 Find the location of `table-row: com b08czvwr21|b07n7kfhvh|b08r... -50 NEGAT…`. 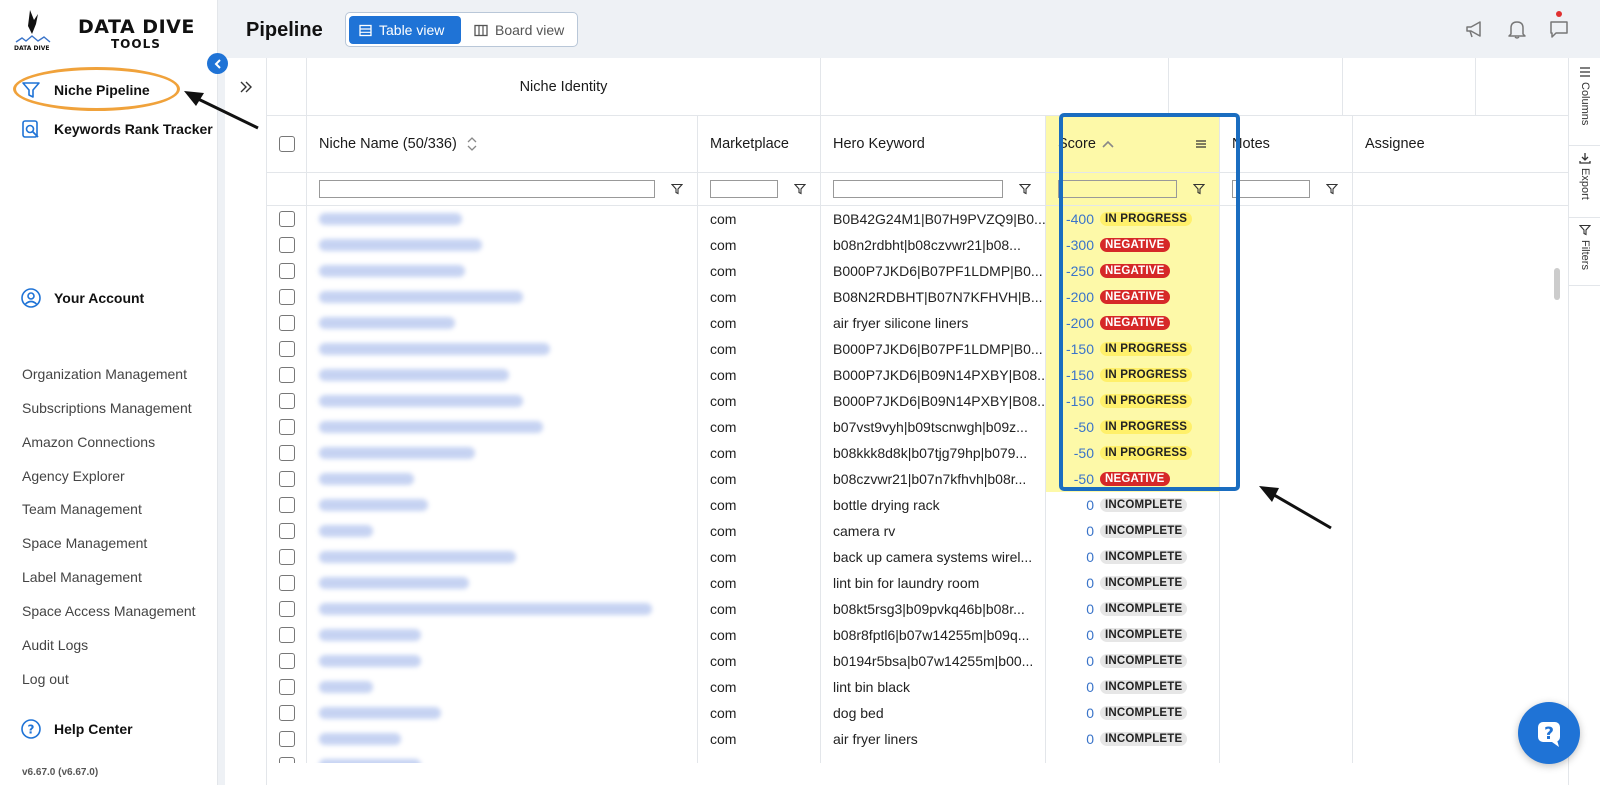

table-row: com b08czvwr21|b07n7kfhvh|b08r... -50 NEGAT… is located at coordinates (918, 479).